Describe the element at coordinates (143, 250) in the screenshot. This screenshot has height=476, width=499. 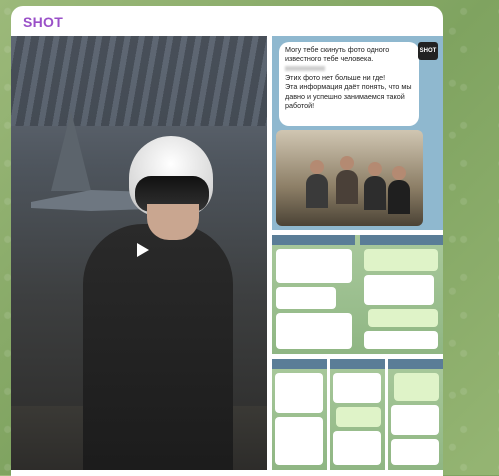
I see `play-icon` at that location.